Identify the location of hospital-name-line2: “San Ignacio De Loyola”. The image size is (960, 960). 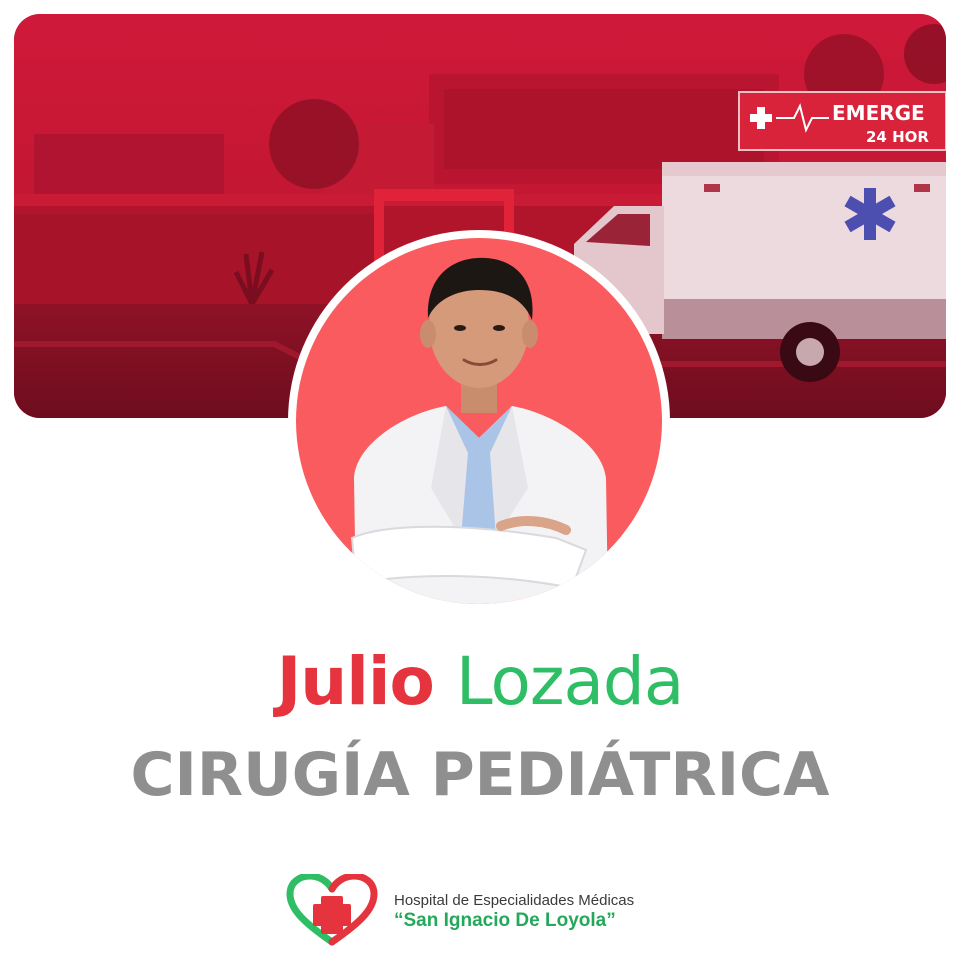
(505, 920).